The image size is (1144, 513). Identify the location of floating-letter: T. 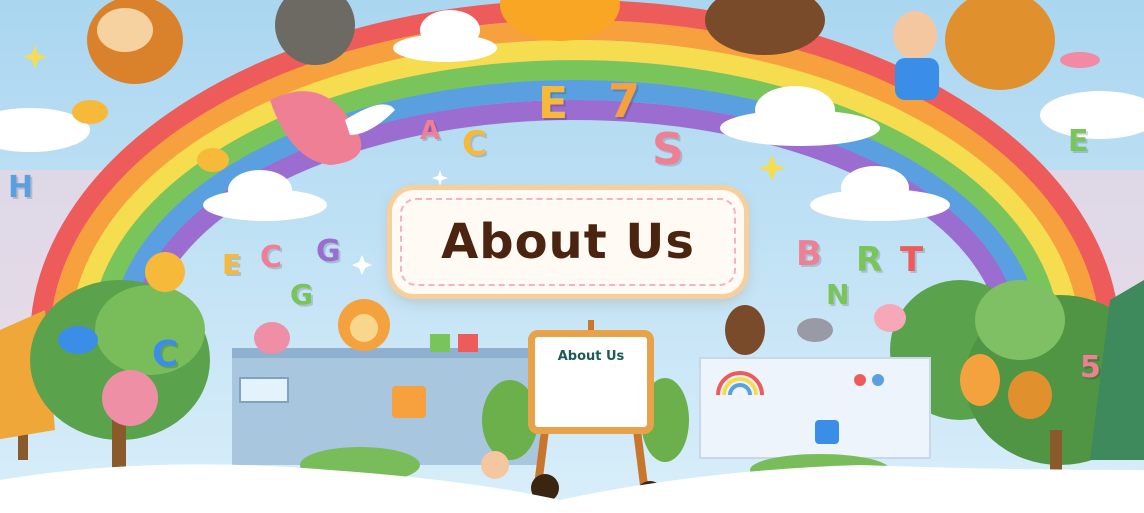
(912, 260).